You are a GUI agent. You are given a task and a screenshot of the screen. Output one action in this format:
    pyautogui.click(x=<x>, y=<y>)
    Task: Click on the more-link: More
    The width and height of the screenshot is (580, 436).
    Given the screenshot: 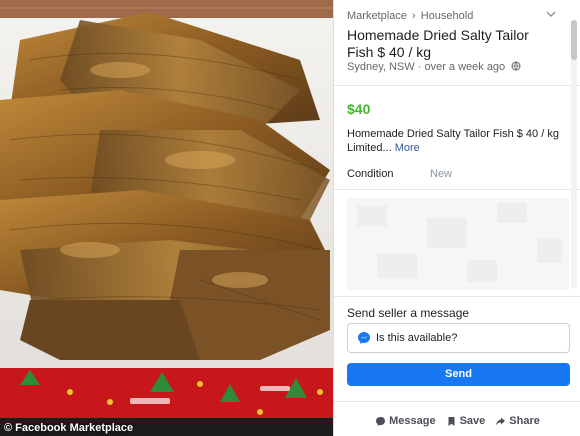 What is the action you would take?
    pyautogui.click(x=407, y=148)
    